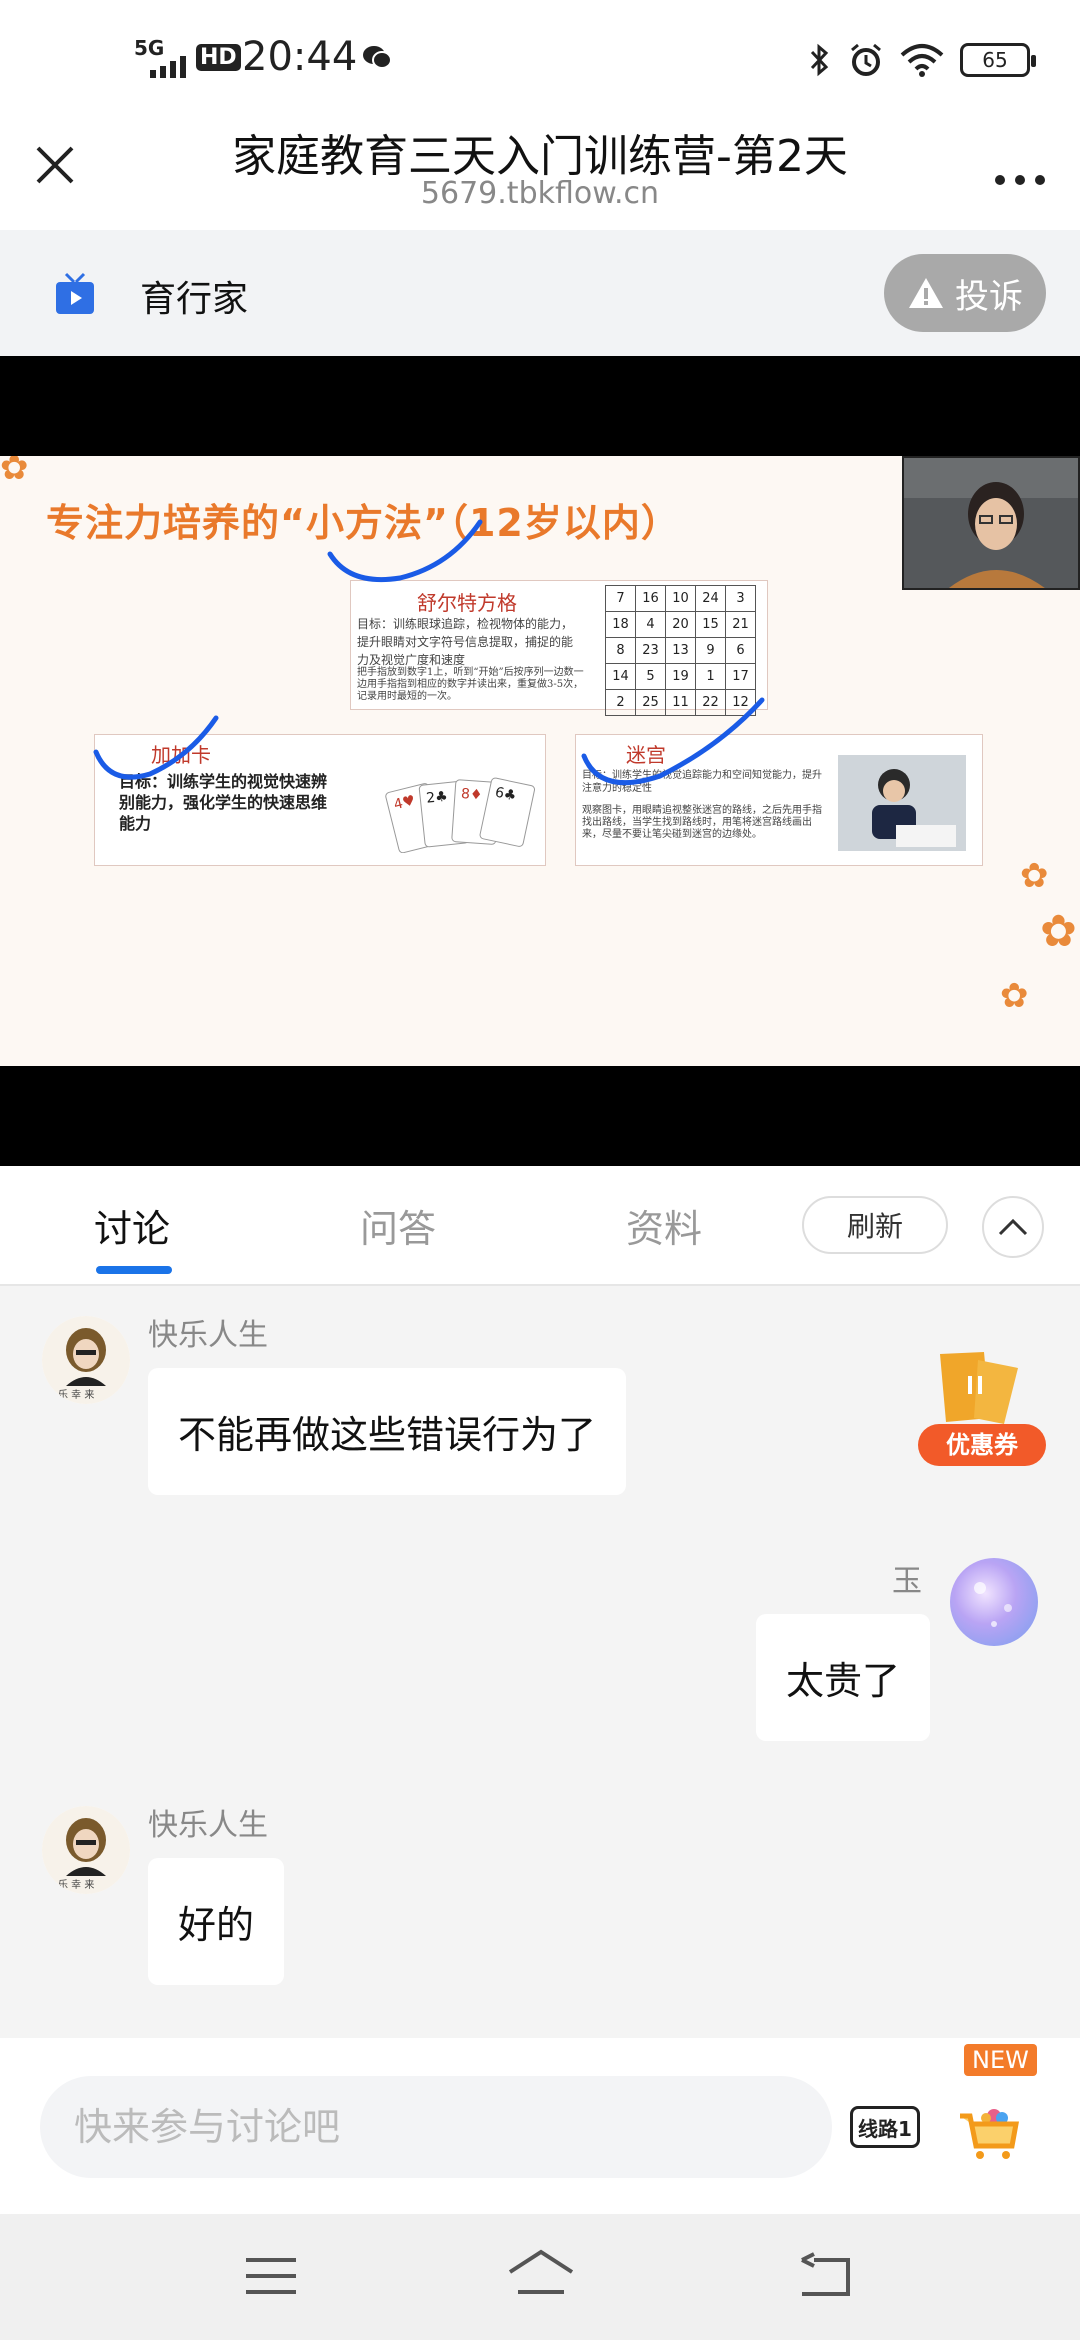 Image resolution: width=1080 pixels, height=2340 pixels. Describe the element at coordinates (982, 1445) in the screenshot. I see `coupon-label: 优惠券` at that location.